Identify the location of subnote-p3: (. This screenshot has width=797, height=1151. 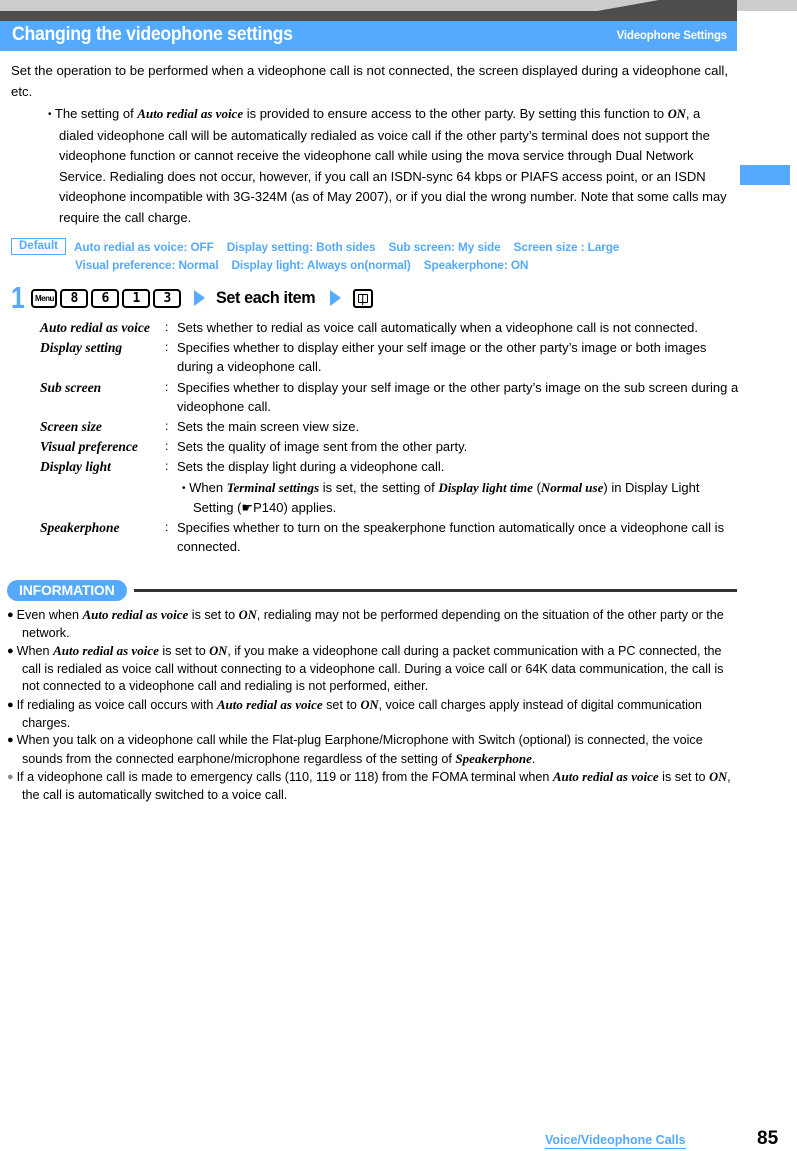
(536, 487).